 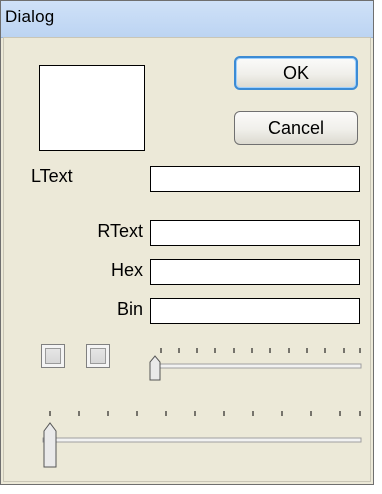 I want to click on slider-2-thumb, so click(x=50, y=445).